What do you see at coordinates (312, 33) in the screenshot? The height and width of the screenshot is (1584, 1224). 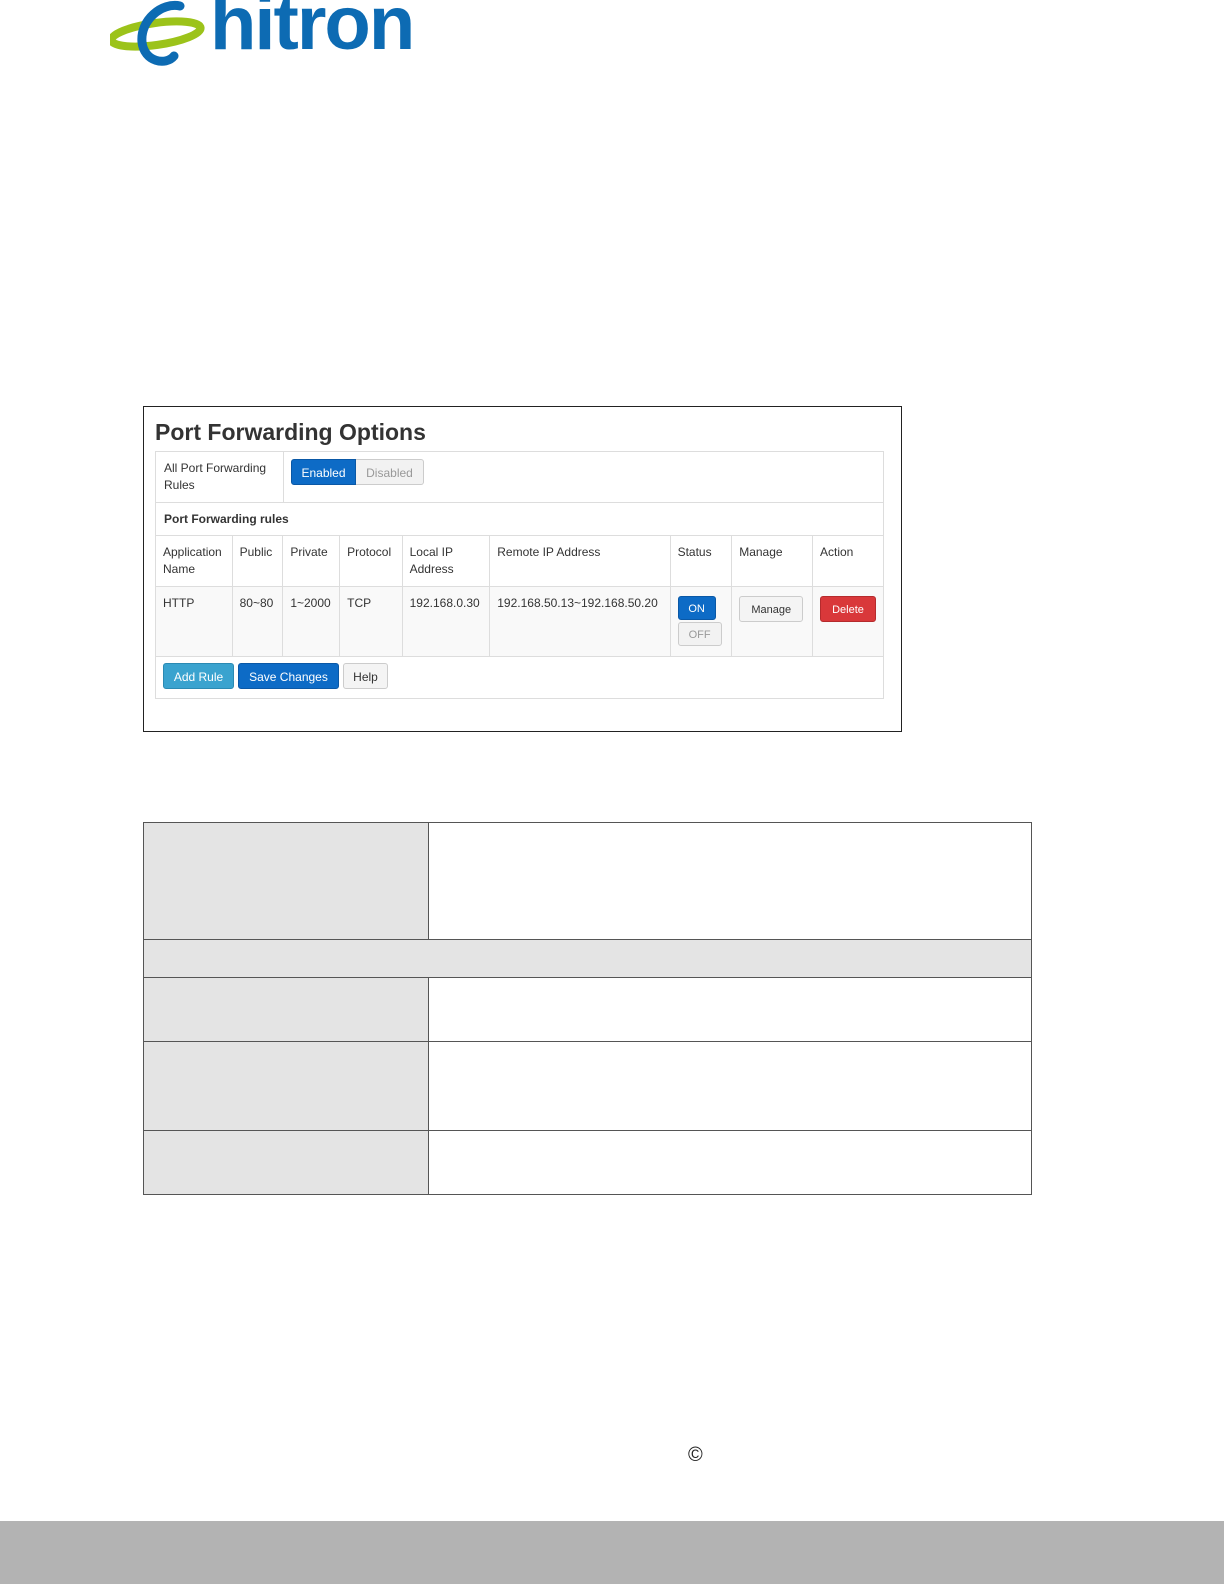 I see `brand-wordmark: hitron` at bounding box center [312, 33].